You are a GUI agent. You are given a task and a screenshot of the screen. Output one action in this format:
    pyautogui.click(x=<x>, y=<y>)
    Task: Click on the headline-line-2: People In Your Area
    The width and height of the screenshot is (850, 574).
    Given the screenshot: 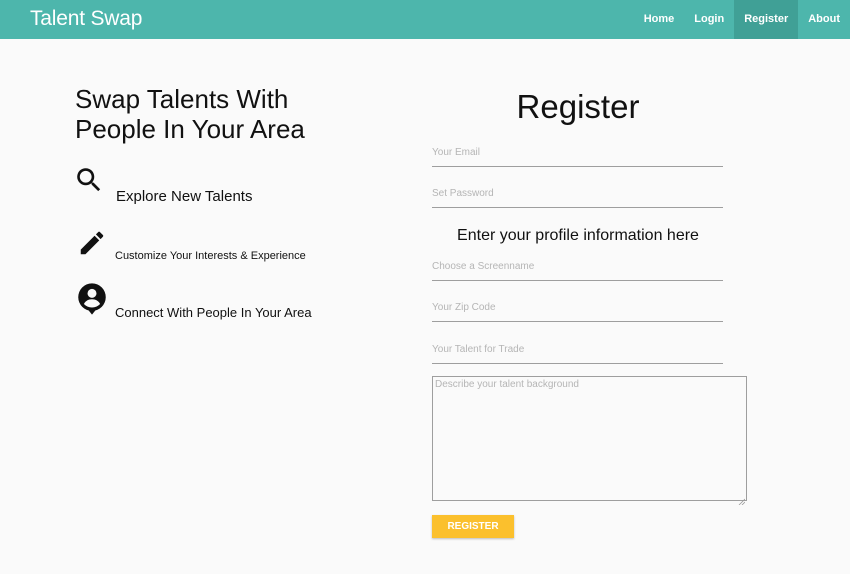 What is the action you would take?
    pyautogui.click(x=190, y=129)
    